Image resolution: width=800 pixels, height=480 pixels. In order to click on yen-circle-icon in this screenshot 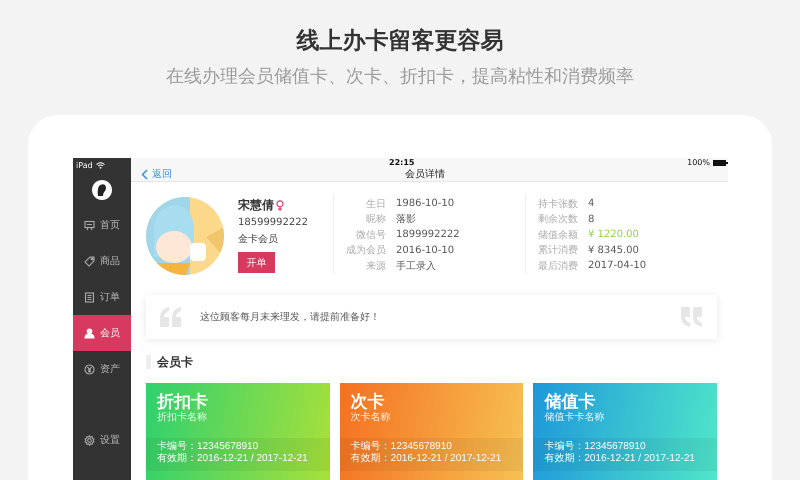, I will do `click(89, 369)`.